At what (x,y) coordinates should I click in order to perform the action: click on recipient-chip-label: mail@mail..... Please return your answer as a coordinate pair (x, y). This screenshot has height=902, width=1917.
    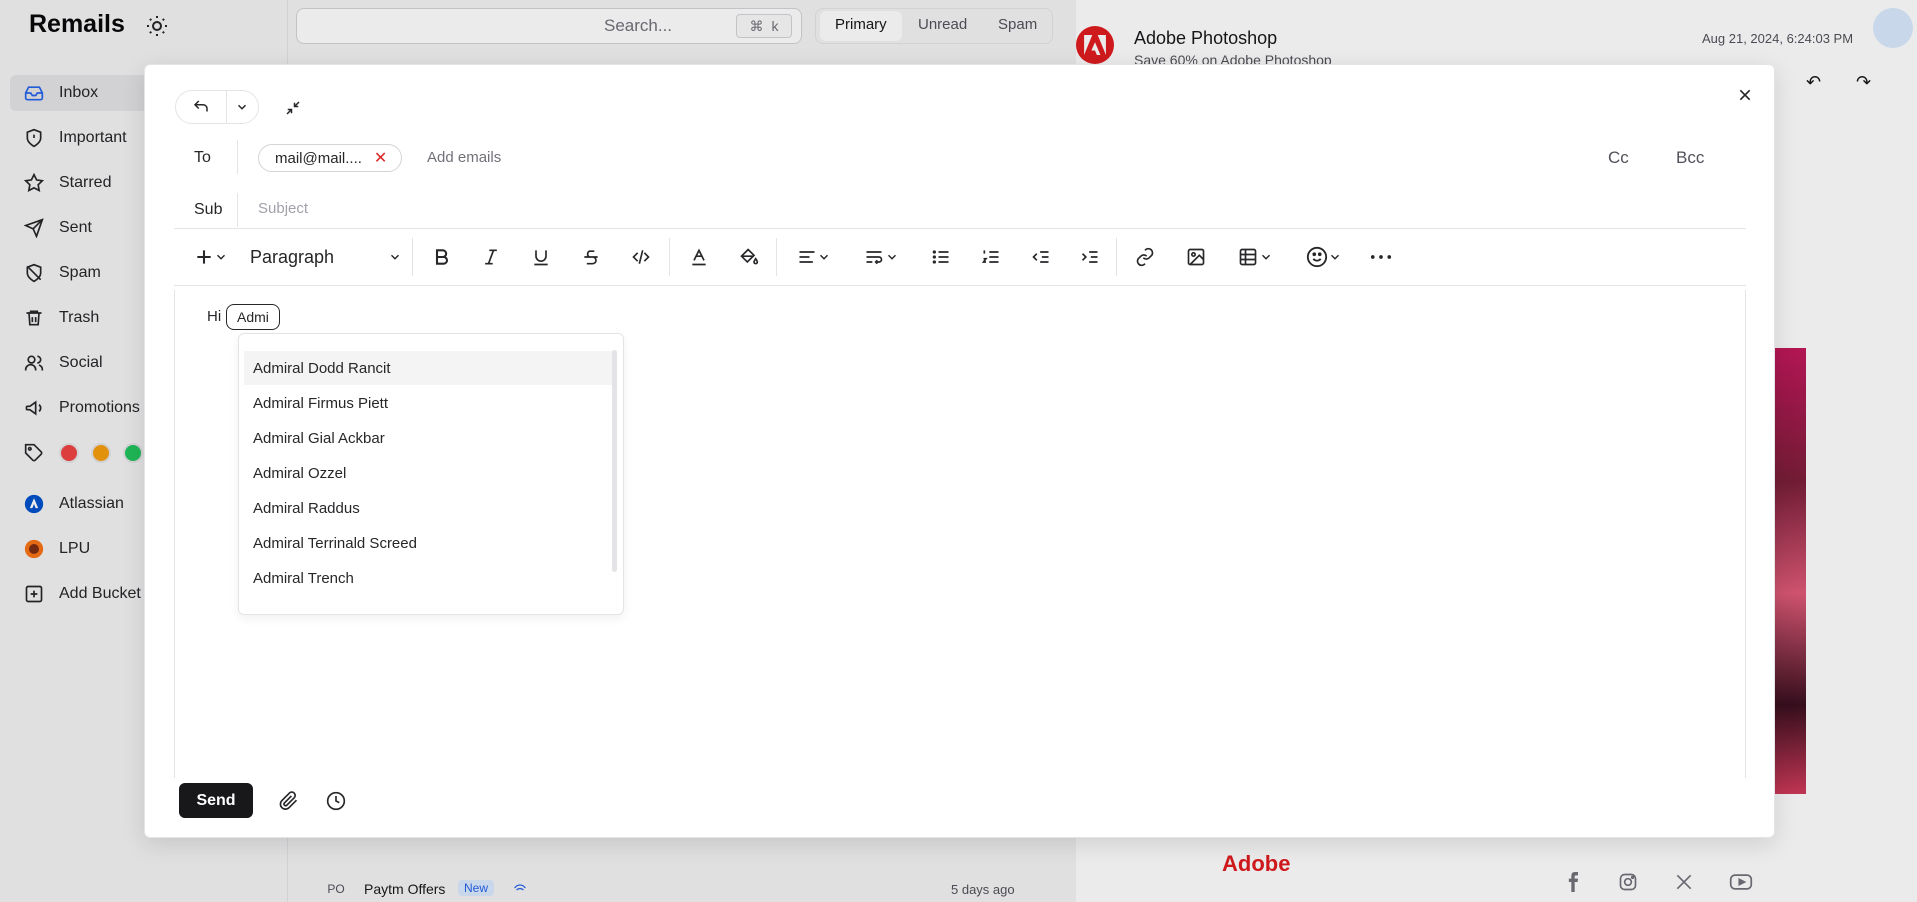
    Looking at the image, I should click on (318, 158).